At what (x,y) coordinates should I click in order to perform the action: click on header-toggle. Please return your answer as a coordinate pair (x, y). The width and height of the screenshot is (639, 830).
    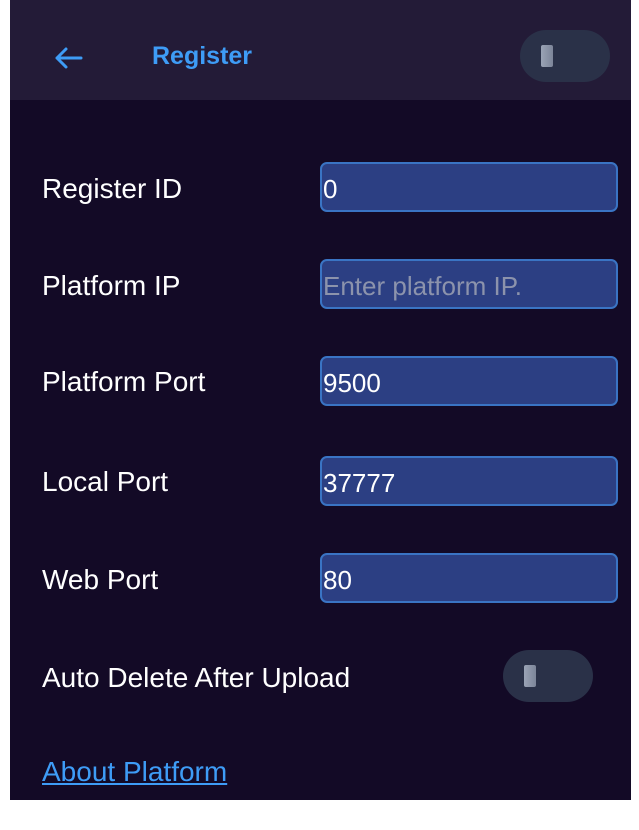
    Looking at the image, I should click on (565, 56).